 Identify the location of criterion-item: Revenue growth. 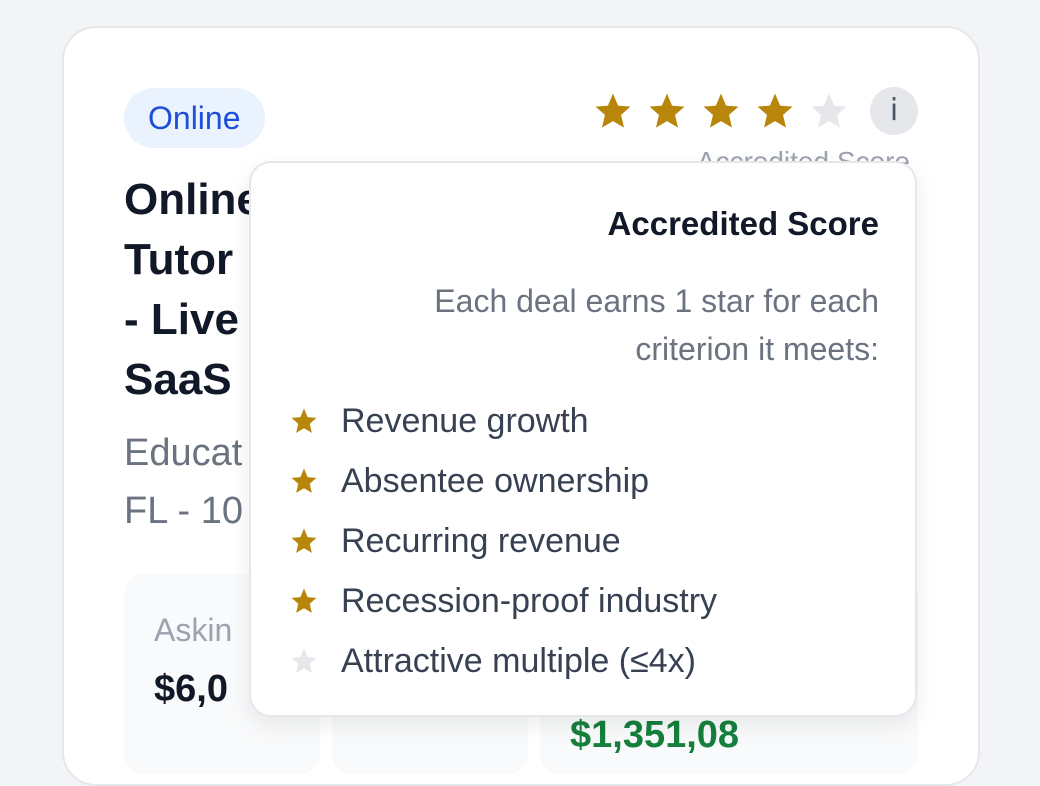
(503, 421).